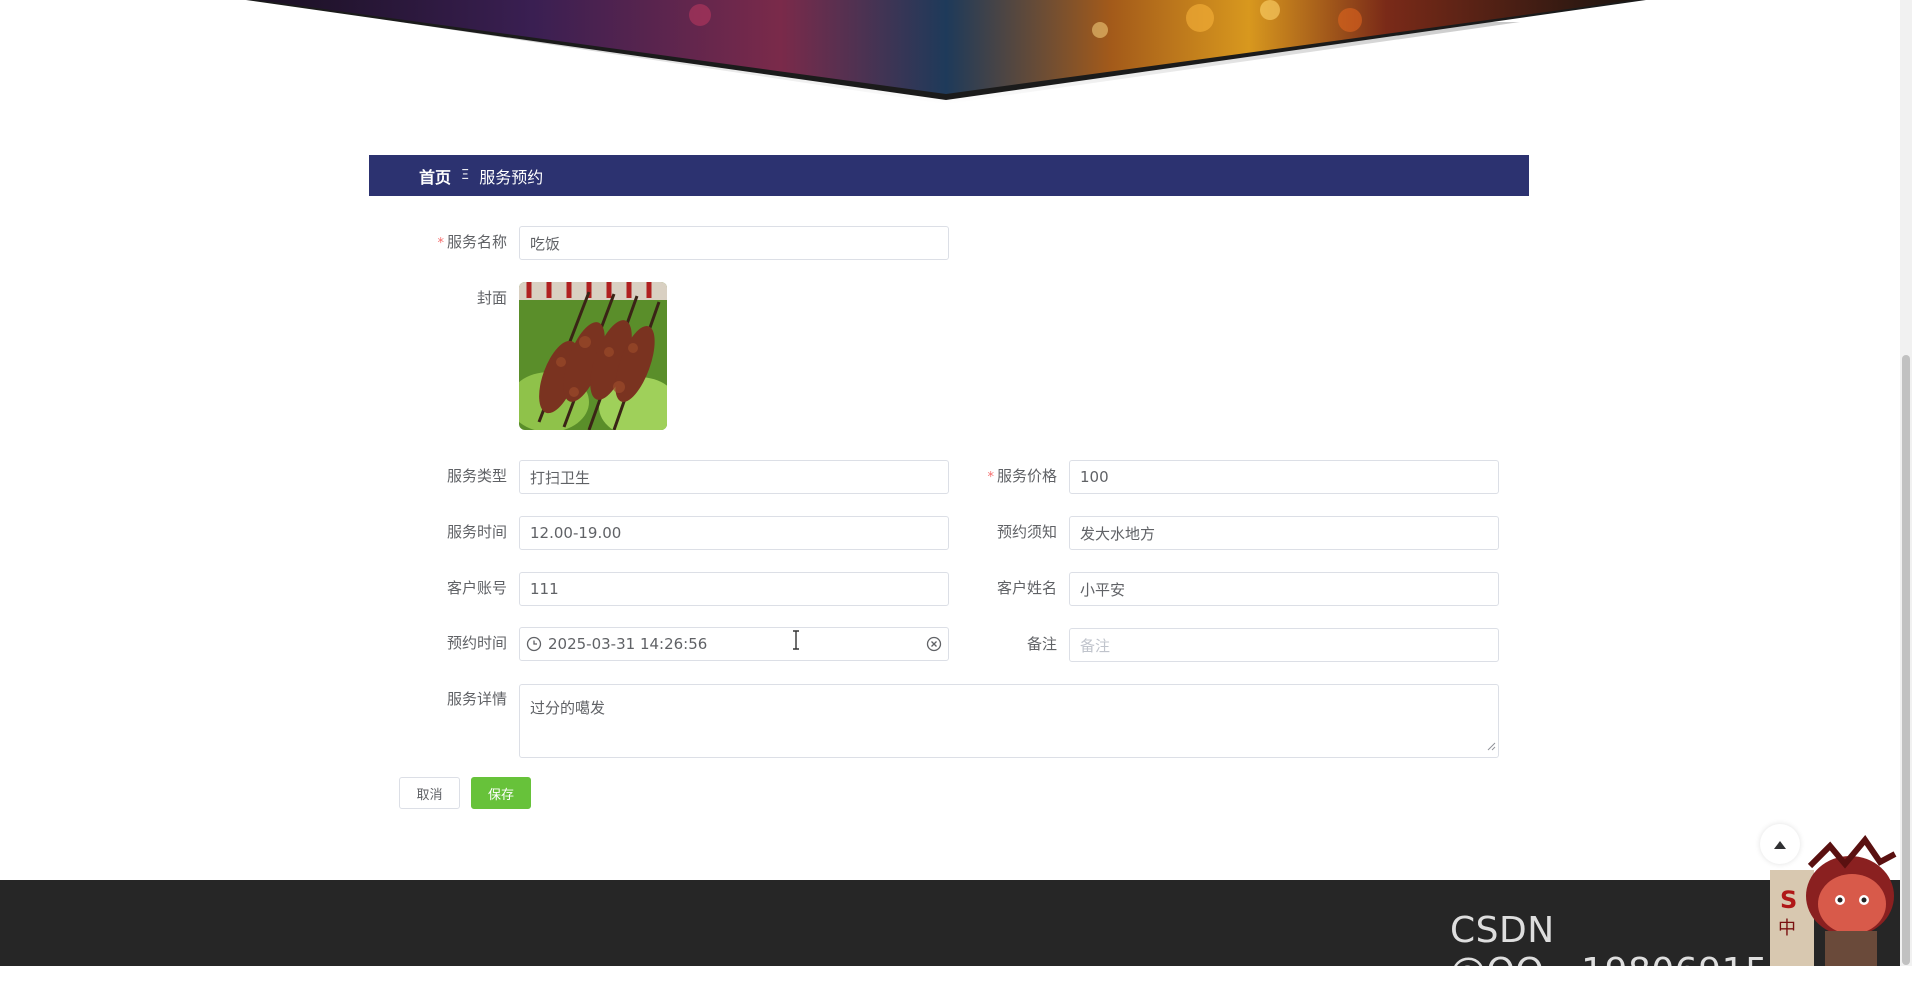  I want to click on customer-account-input: 111, so click(734, 589).